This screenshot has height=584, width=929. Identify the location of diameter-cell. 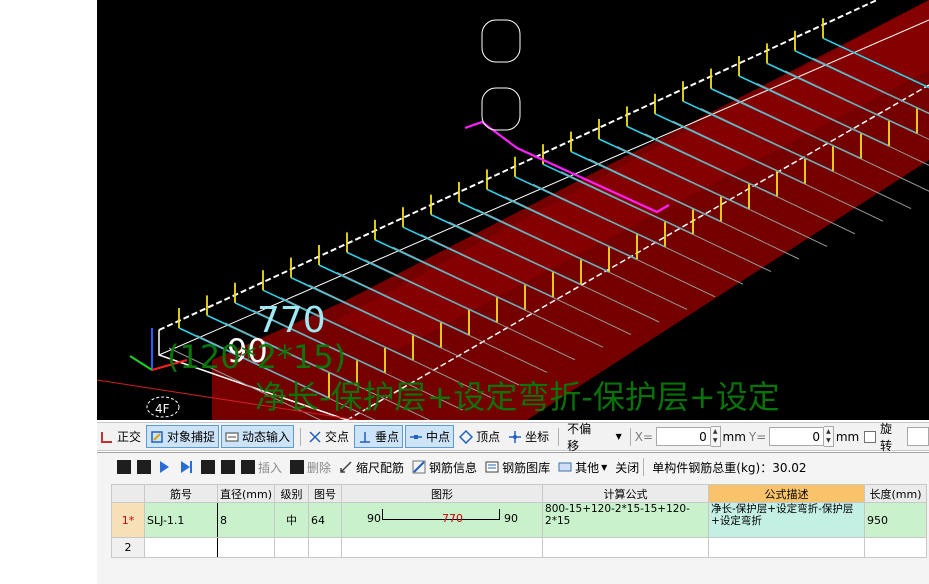
(246, 547).